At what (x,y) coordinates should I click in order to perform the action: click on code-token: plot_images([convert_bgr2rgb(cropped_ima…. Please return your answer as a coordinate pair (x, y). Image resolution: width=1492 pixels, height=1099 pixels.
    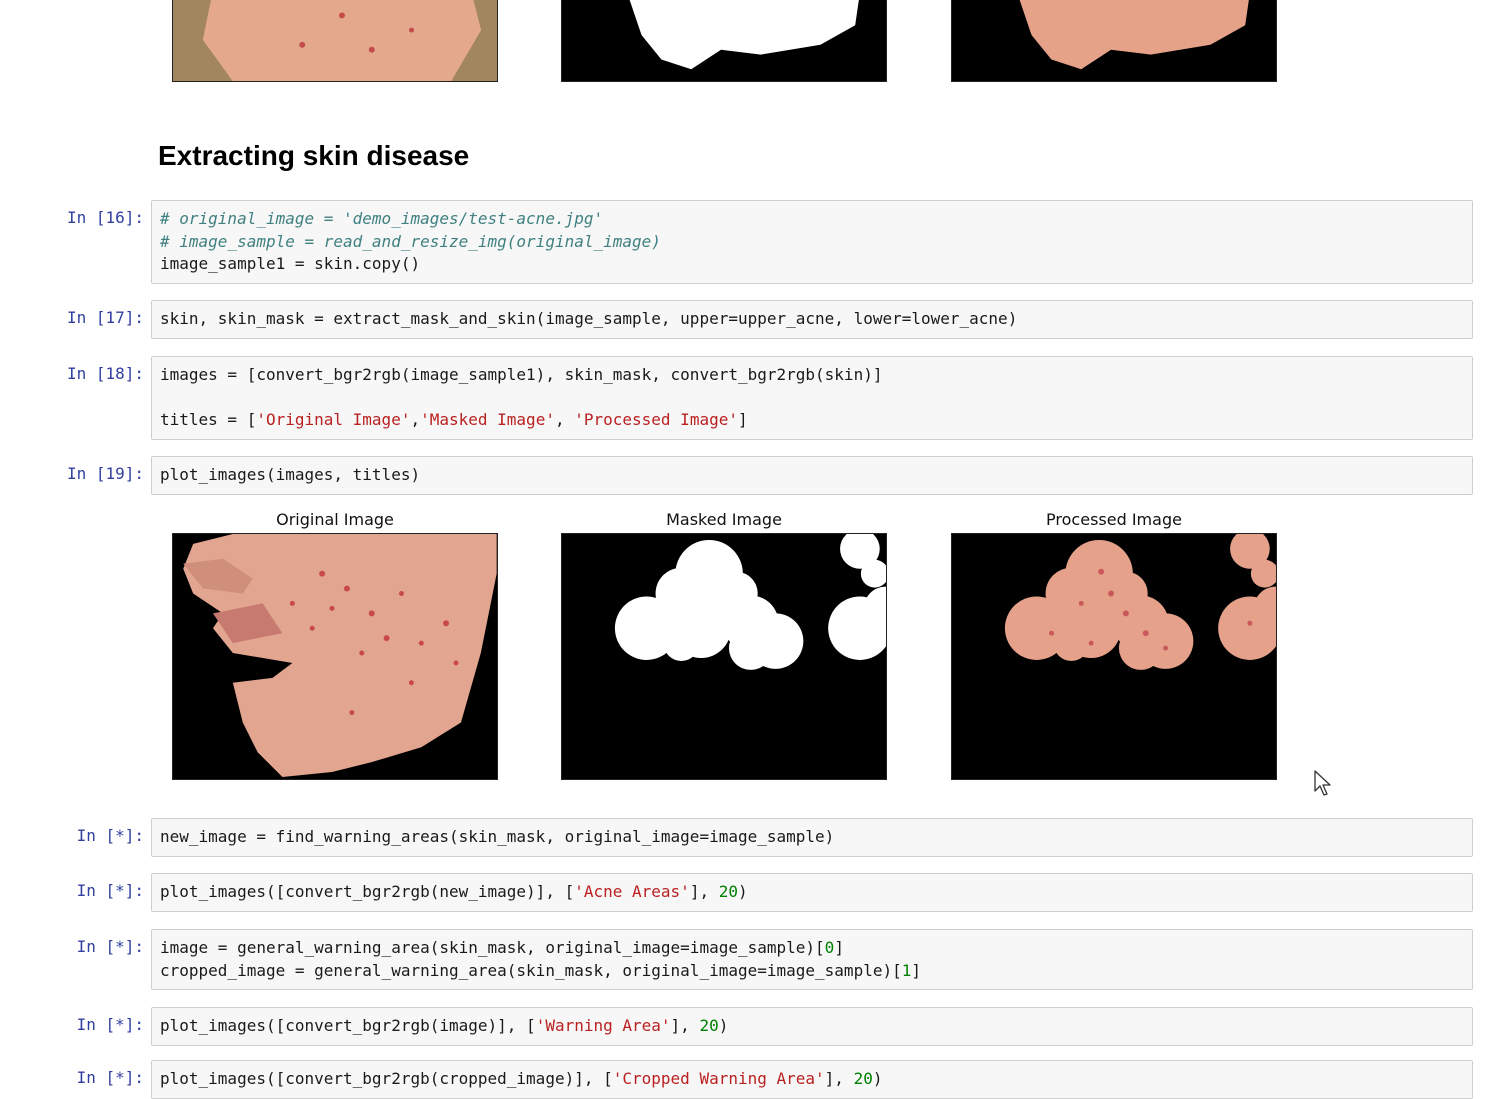
    Looking at the image, I should click on (386, 1078).